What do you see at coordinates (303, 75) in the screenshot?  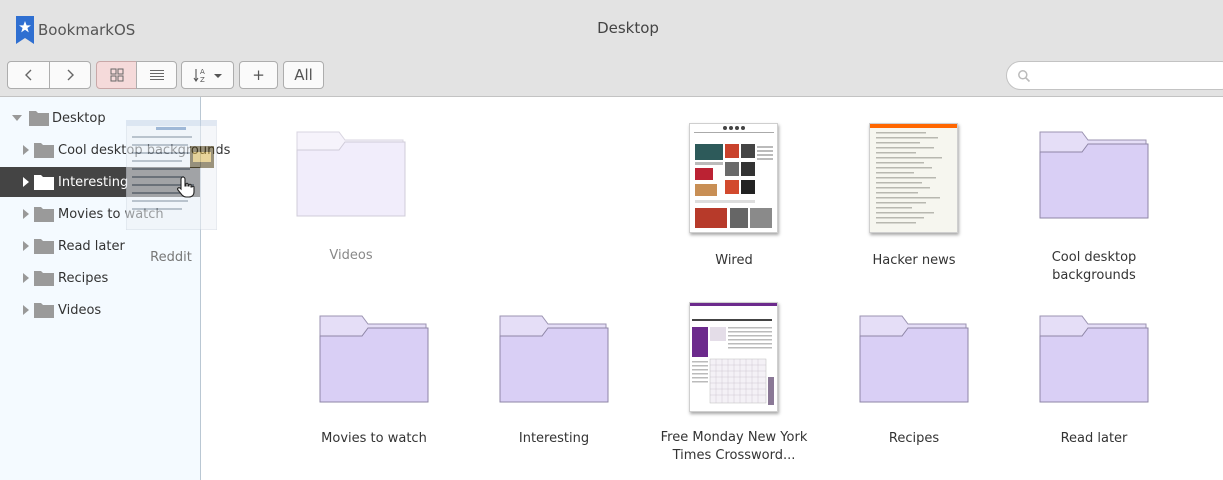 I see `all-button: All` at bounding box center [303, 75].